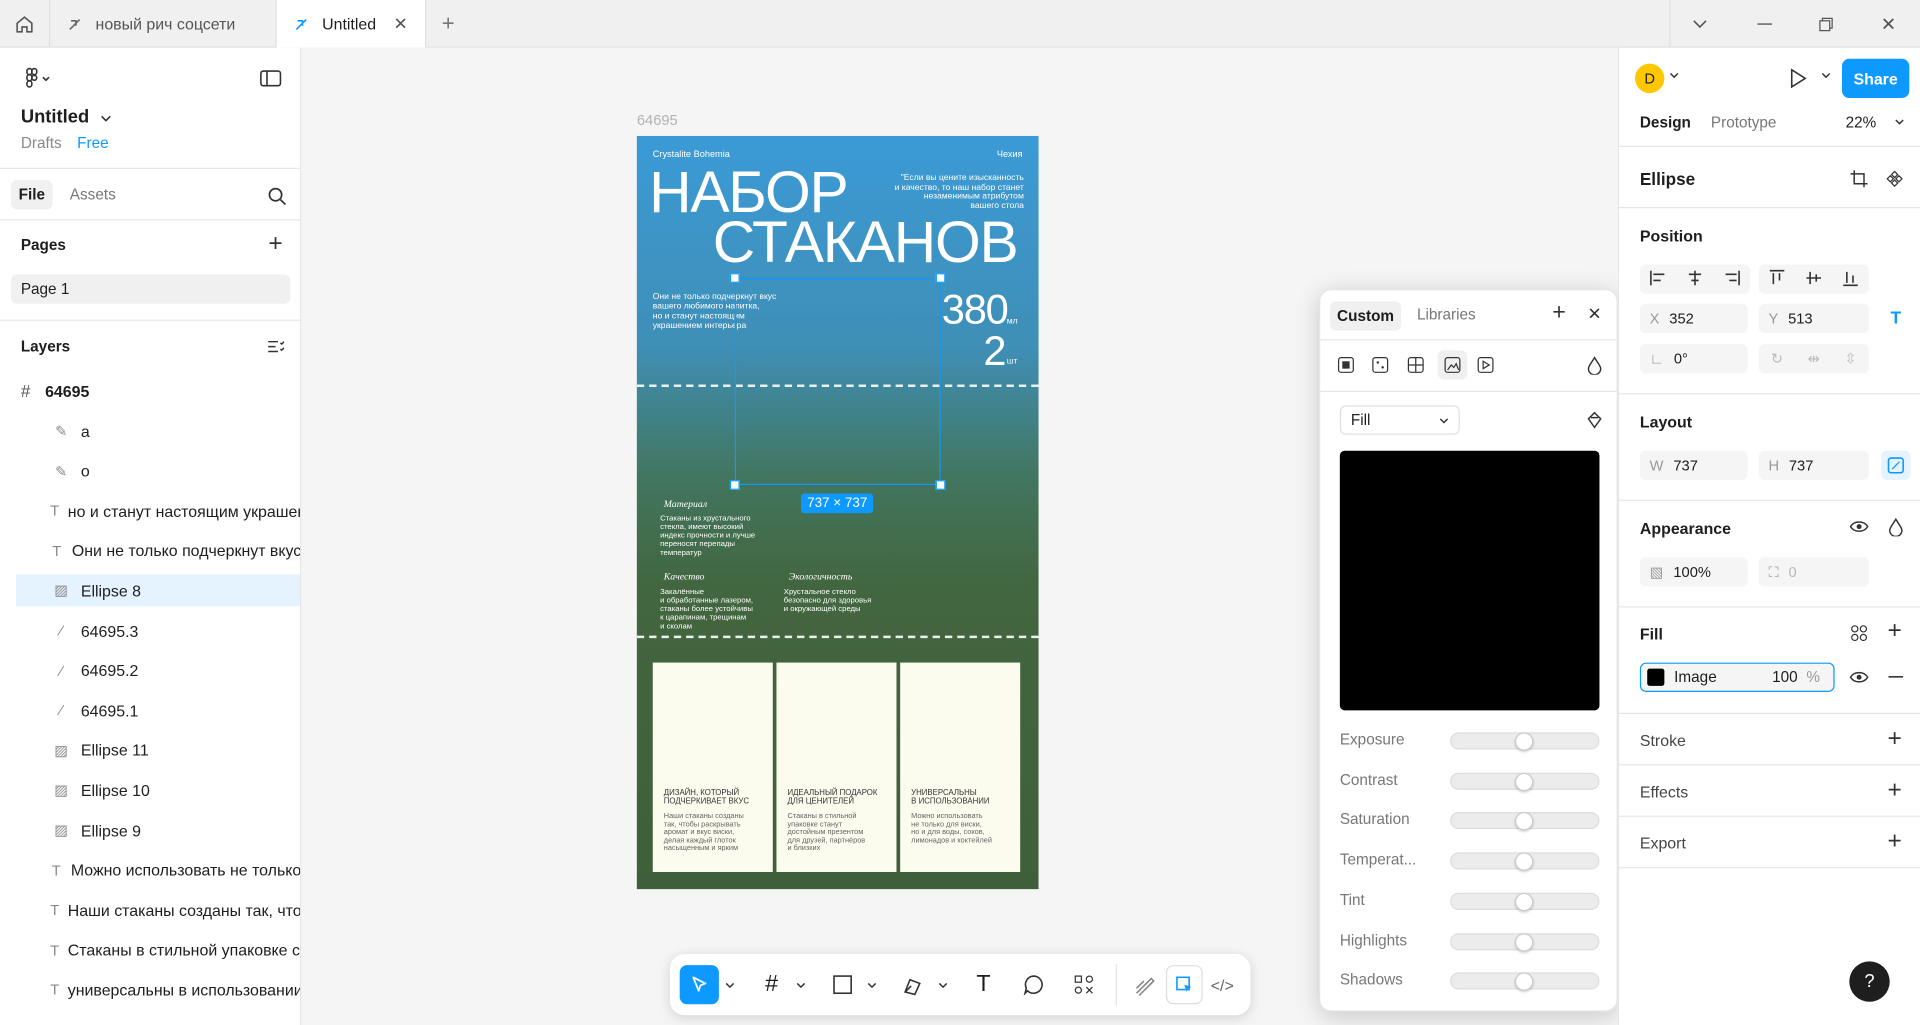 The height and width of the screenshot is (1025, 1920). I want to click on gradient-fill-icon, so click(1380, 365).